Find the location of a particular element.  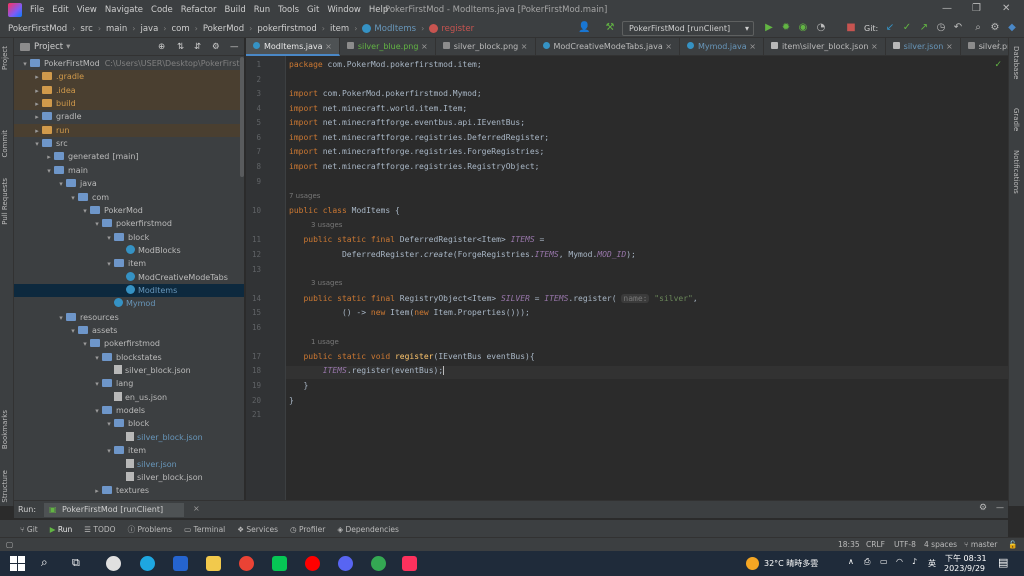

lock-icon: 🔓 is located at coordinates (1012, 544).